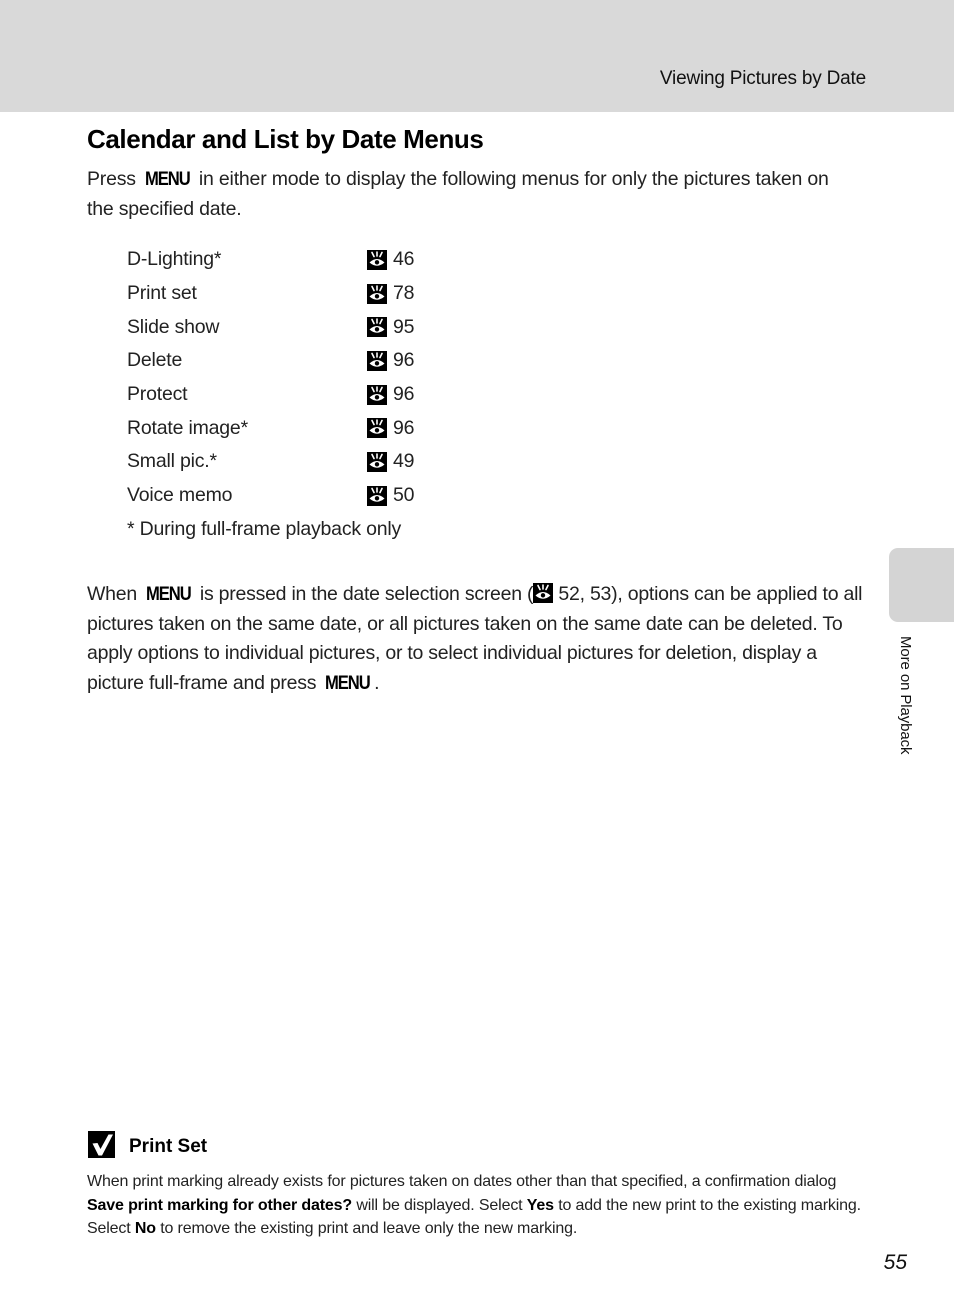  What do you see at coordinates (404, 495) in the screenshot?
I see `page-reference-number: 50` at bounding box center [404, 495].